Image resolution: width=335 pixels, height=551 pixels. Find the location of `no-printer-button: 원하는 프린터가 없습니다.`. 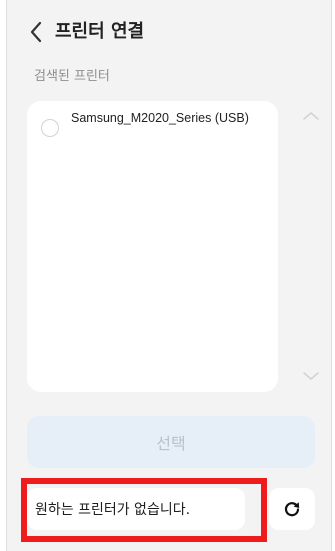

no-printer-button: 원하는 프린터가 없습니다. is located at coordinates (136, 509).